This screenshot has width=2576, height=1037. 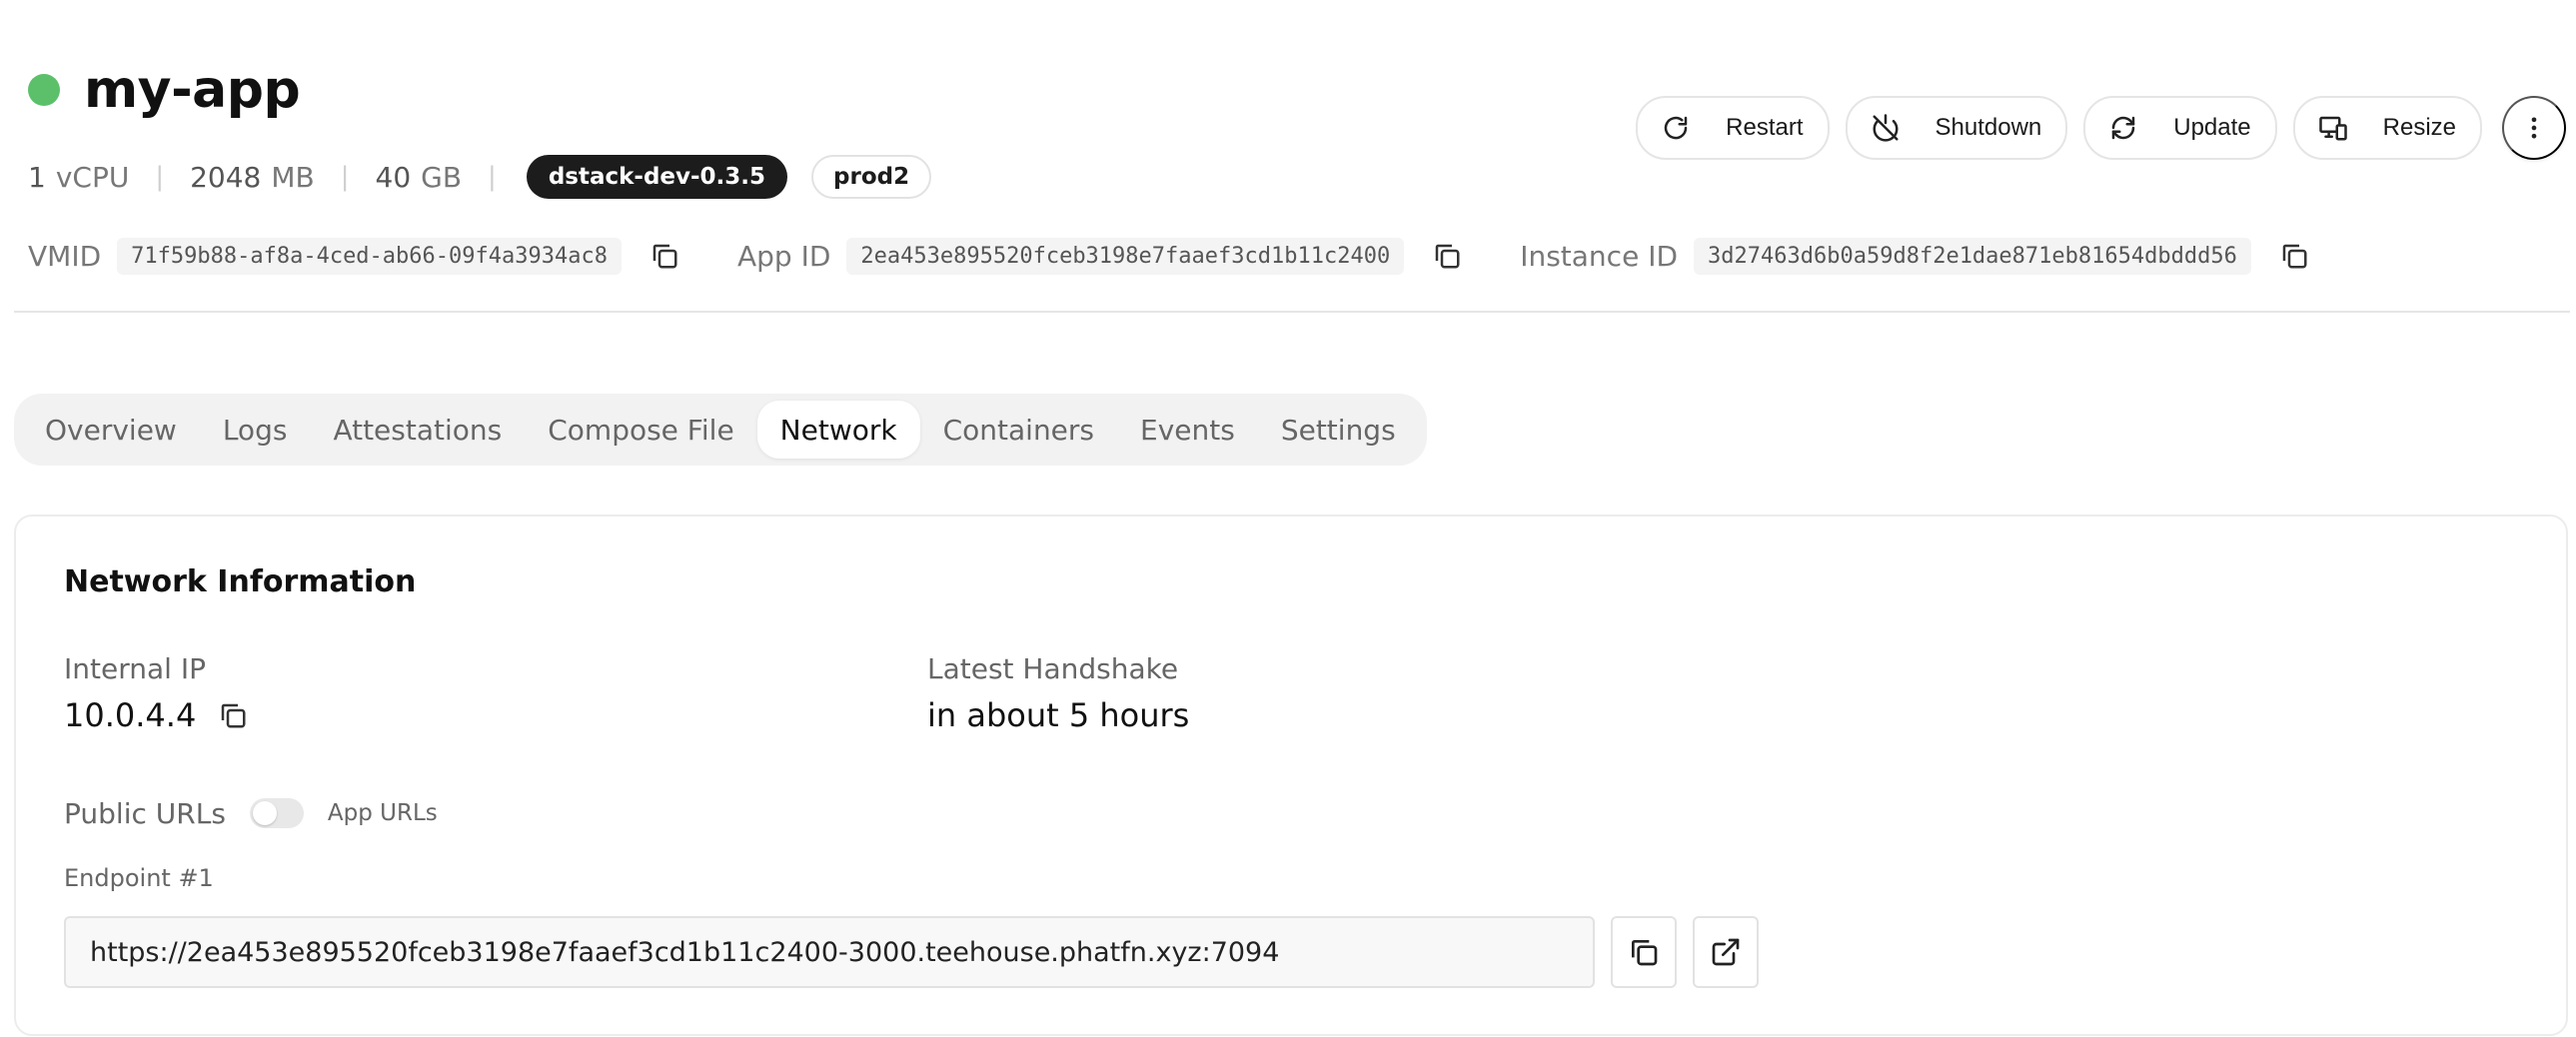 I want to click on header-divider, so click(x=1292, y=312).